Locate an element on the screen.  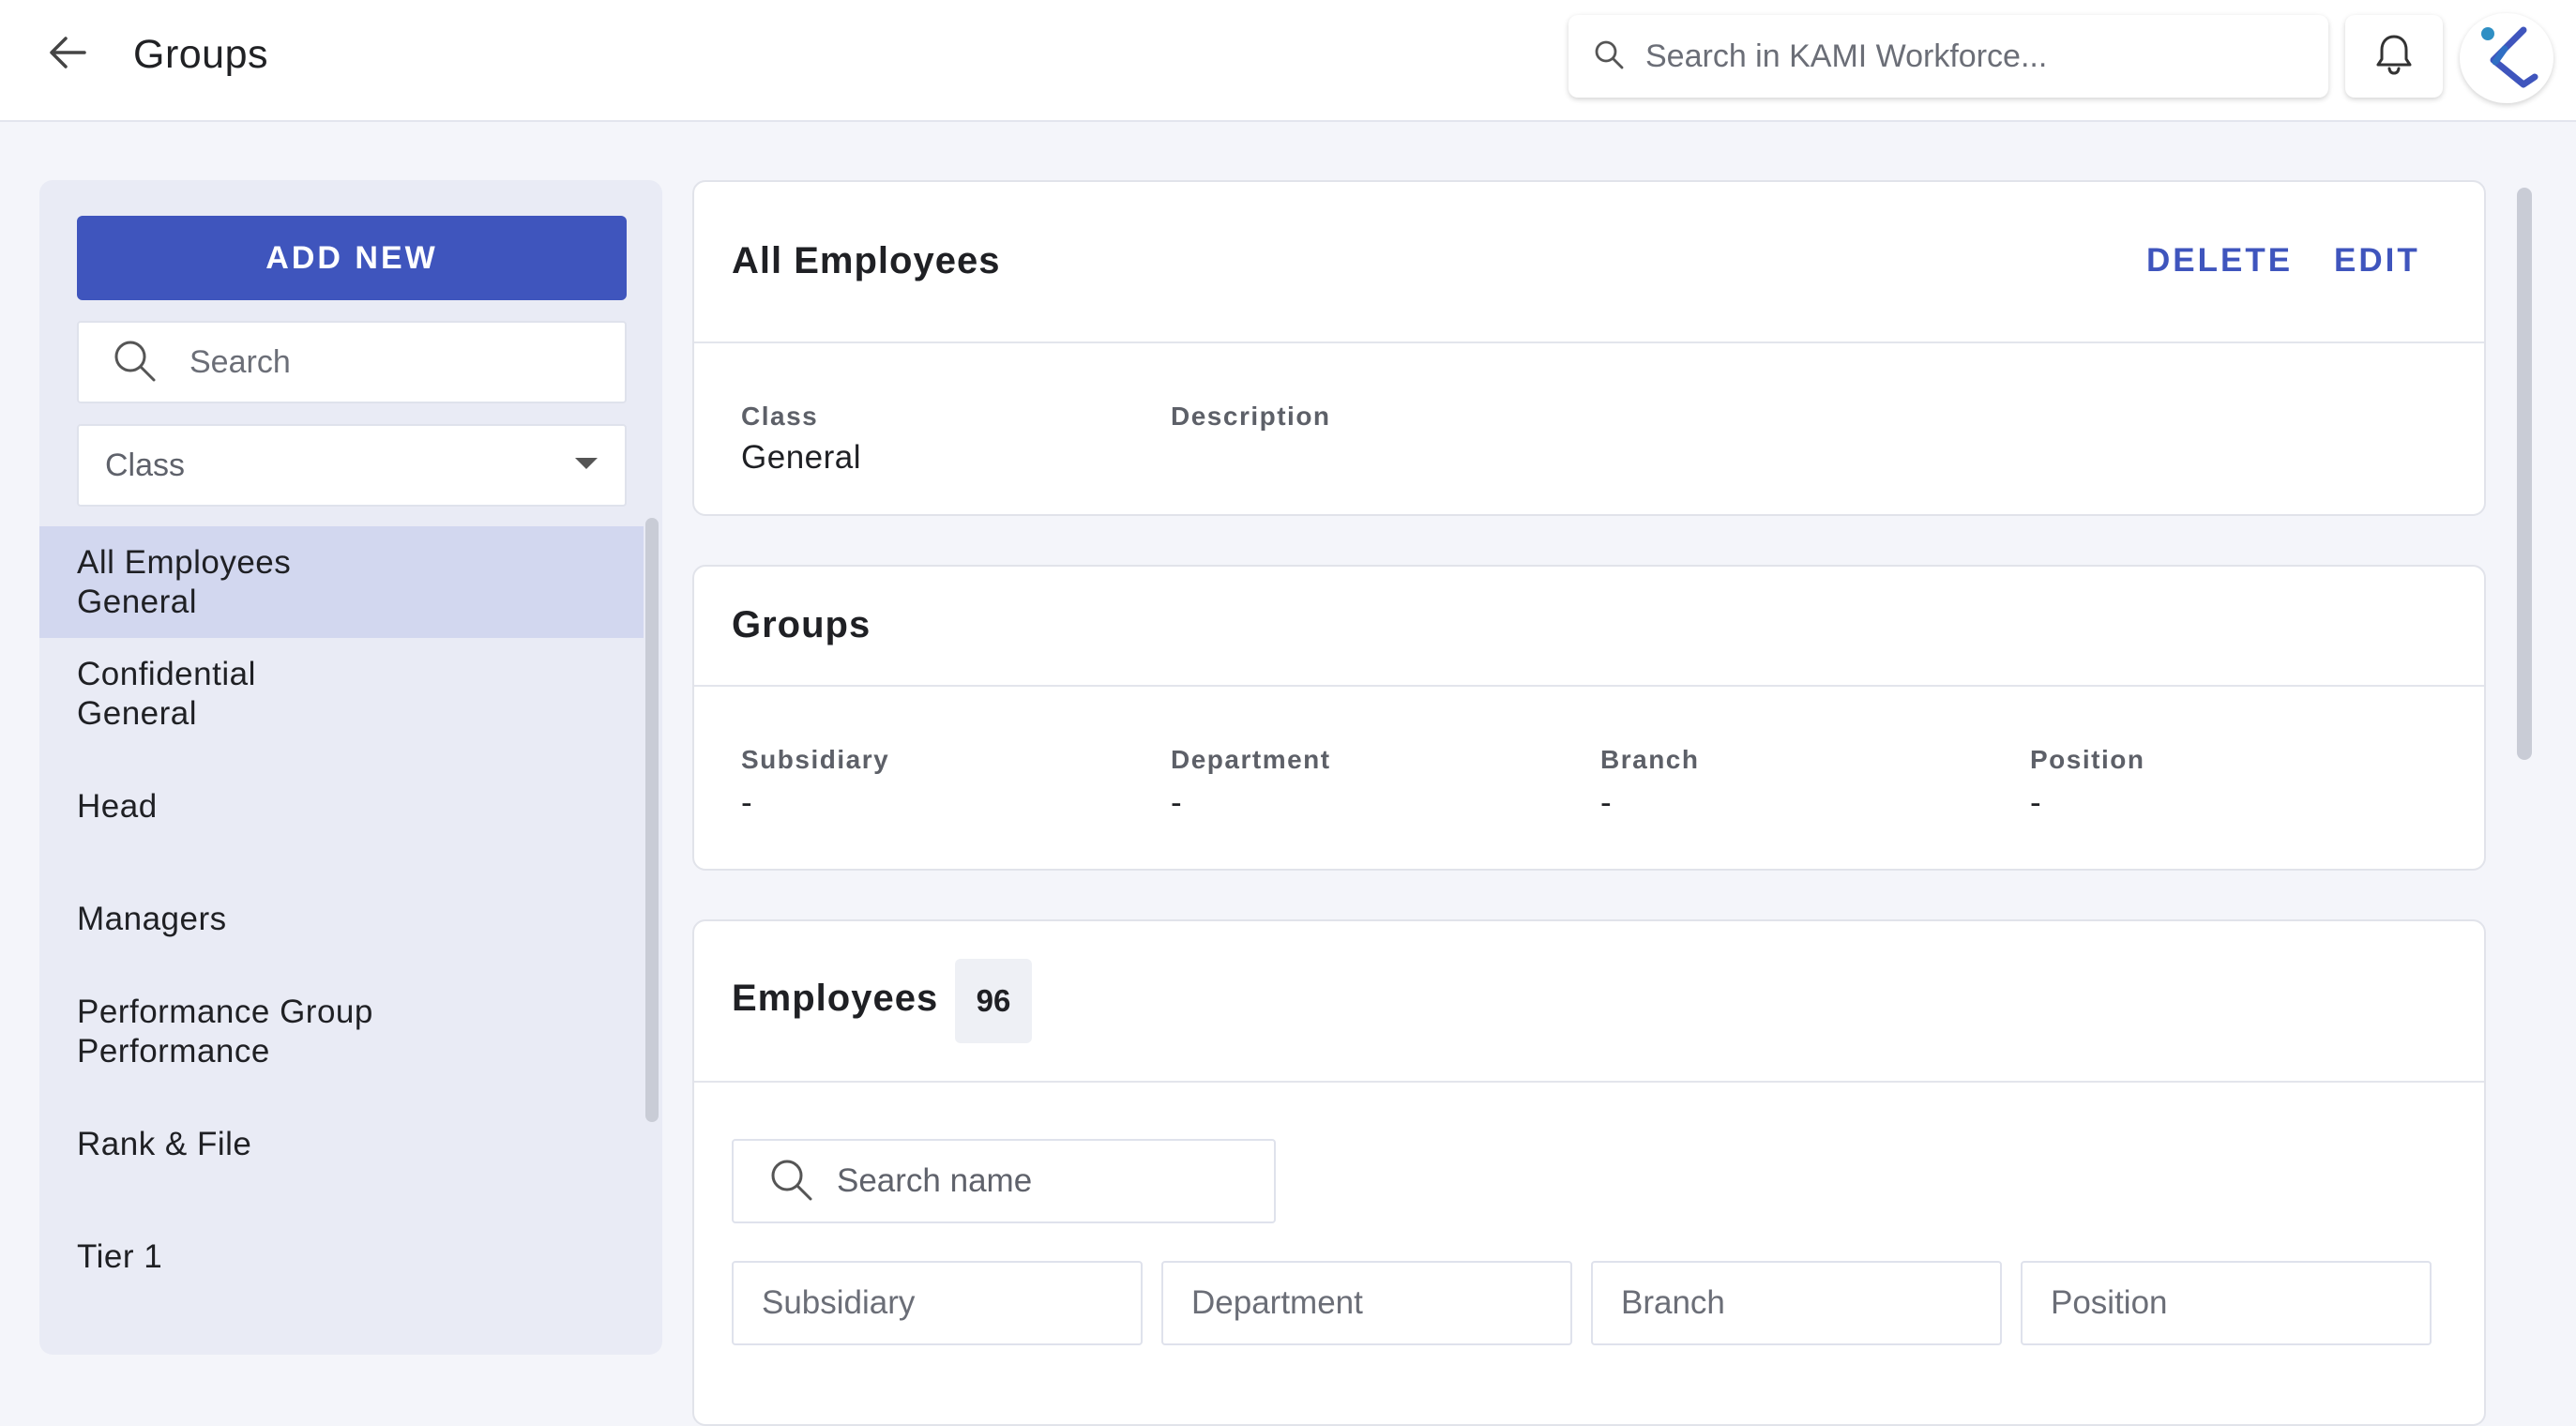
groups-card-header: Groups is located at coordinates (1589, 627).